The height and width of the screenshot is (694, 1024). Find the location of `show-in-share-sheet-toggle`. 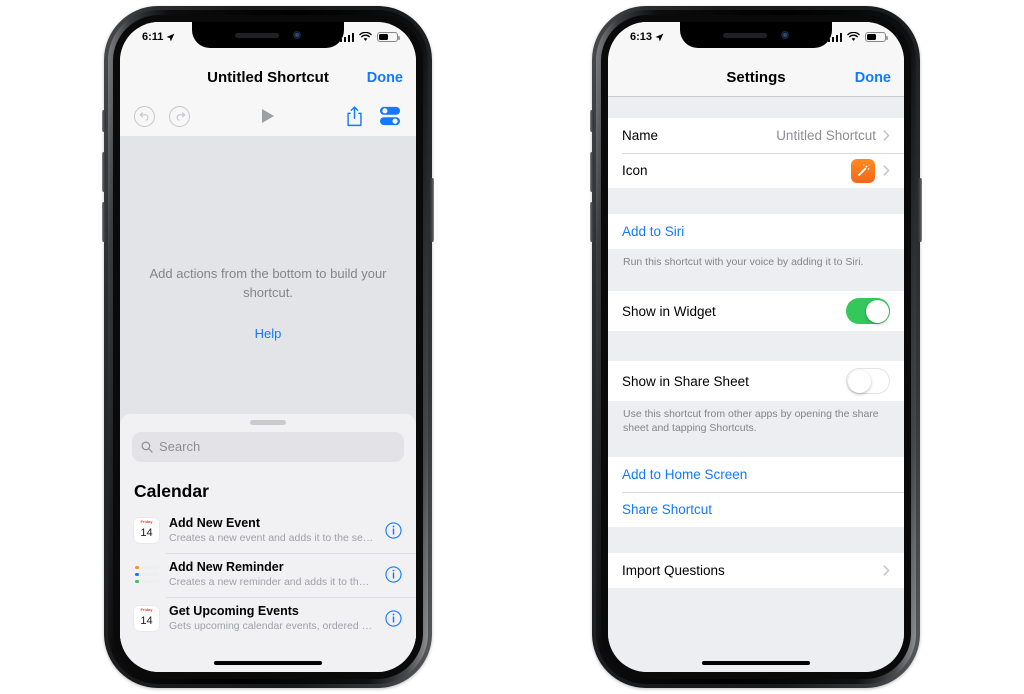

show-in-share-sheet-toggle is located at coordinates (868, 381).